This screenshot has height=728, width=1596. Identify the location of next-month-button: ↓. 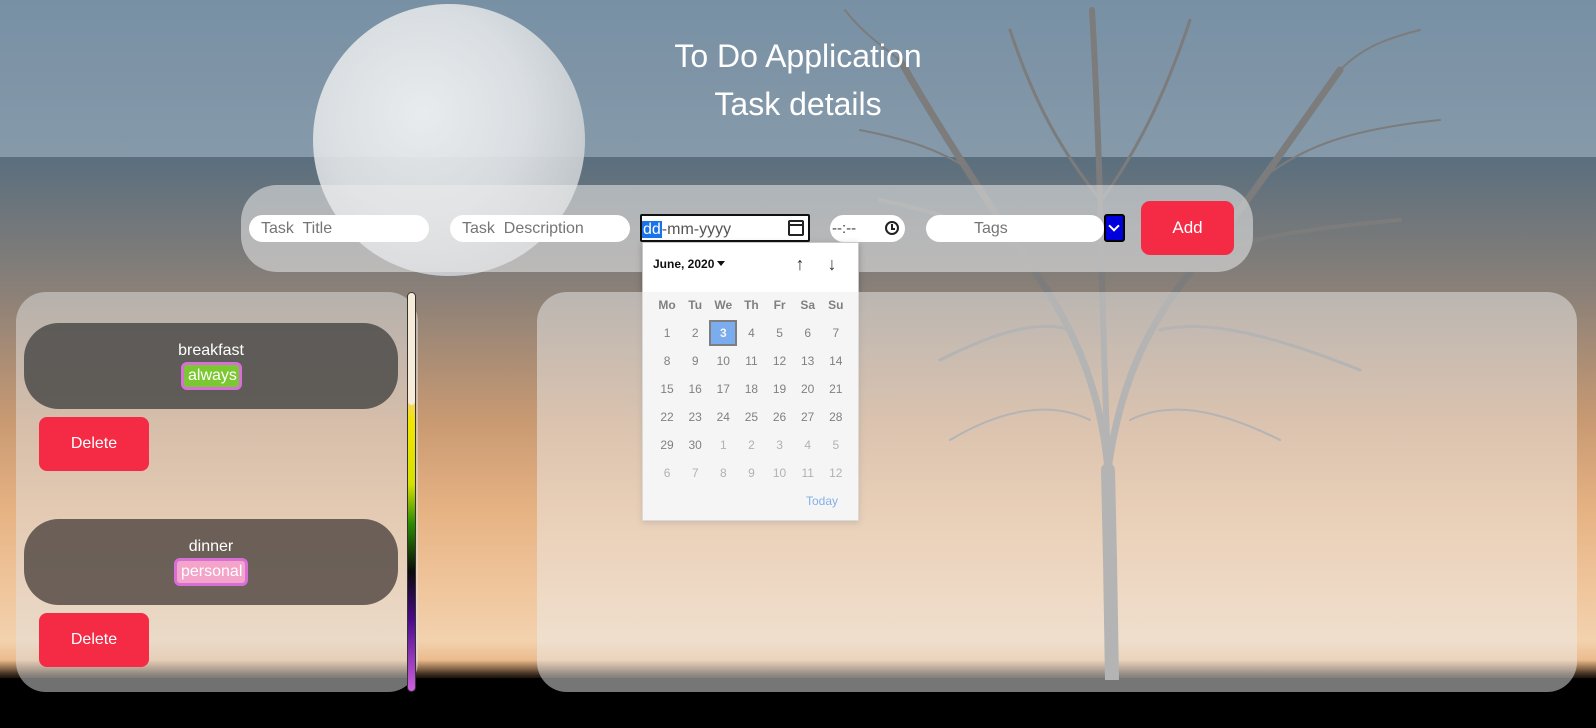
(832, 264).